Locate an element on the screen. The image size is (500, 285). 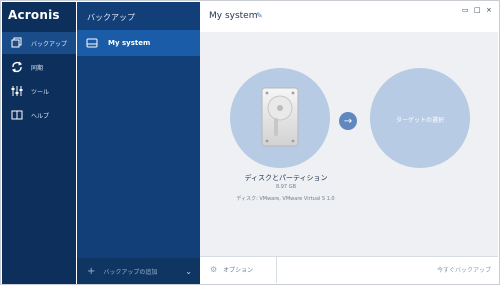
options-label: オプション is located at coordinates (238, 270).